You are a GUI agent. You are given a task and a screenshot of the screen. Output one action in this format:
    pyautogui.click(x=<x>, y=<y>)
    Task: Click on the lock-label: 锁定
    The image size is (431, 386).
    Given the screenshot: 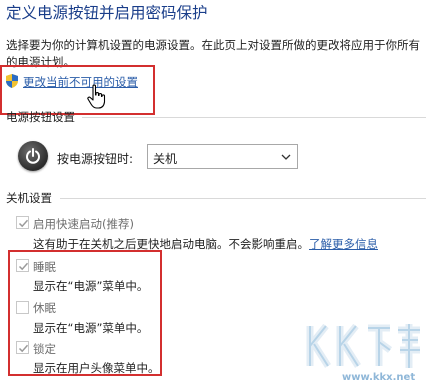 What is the action you would take?
    pyautogui.click(x=44, y=349)
    